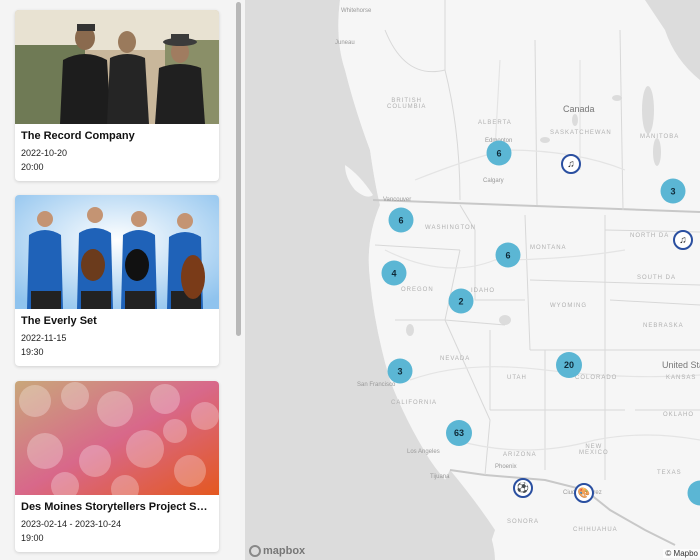 The width and height of the screenshot is (700, 560). I want to click on event-time: 19:00, so click(32, 538).